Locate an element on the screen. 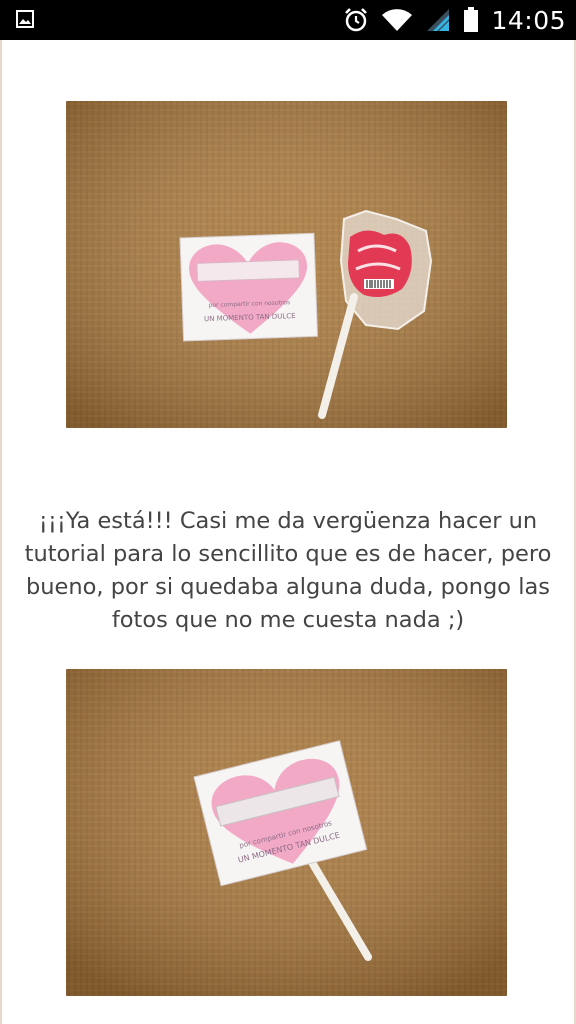 The image size is (576, 1024). status-time: 14:05 is located at coordinates (528, 20).